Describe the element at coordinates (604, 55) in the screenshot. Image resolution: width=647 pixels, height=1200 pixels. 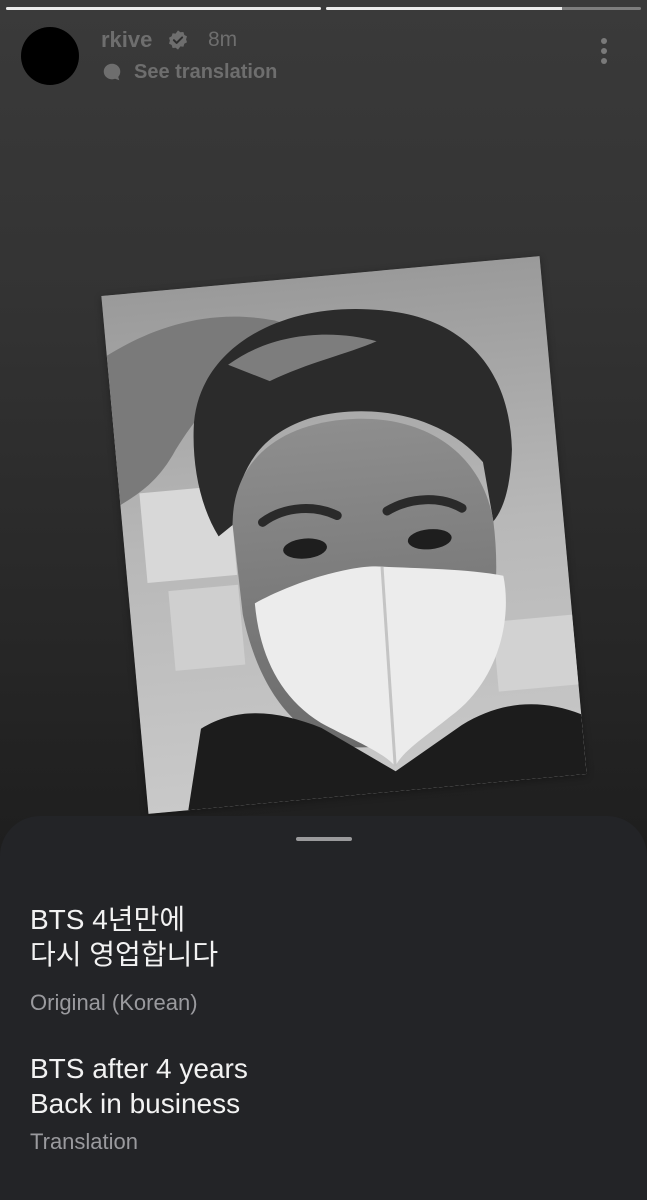
I see `more-options-icon` at that location.